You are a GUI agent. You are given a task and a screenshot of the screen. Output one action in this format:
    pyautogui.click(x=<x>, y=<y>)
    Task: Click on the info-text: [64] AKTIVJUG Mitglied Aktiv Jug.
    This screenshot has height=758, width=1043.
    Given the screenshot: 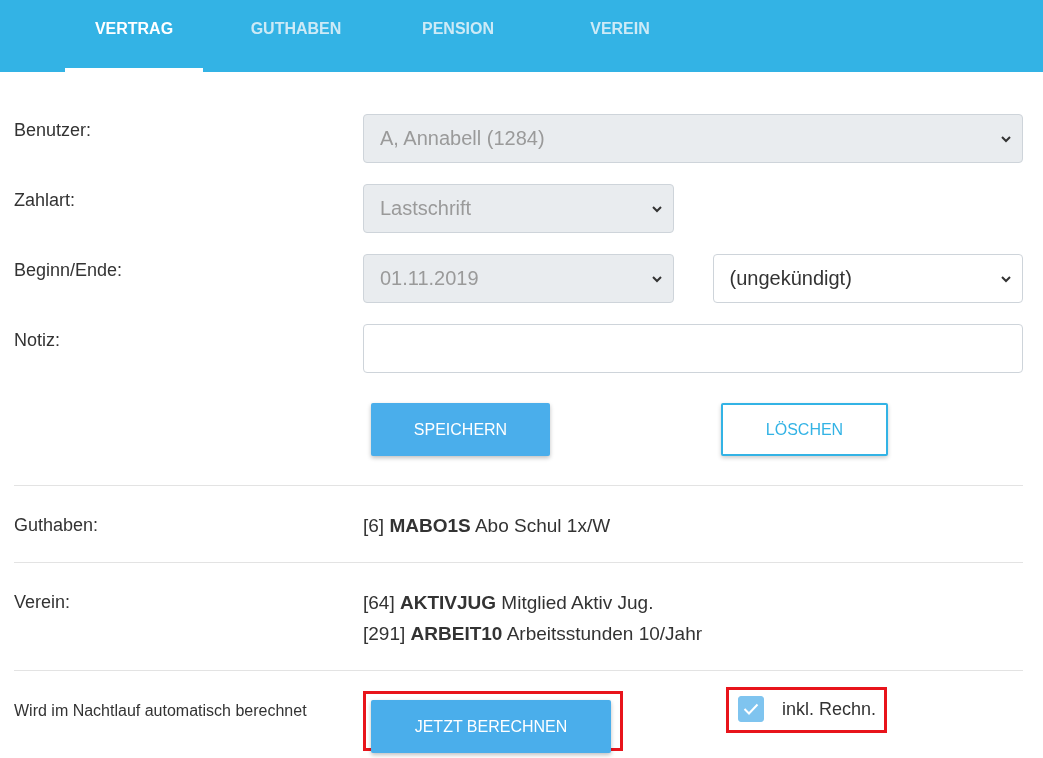 What is the action you would take?
    pyautogui.click(x=509, y=603)
    